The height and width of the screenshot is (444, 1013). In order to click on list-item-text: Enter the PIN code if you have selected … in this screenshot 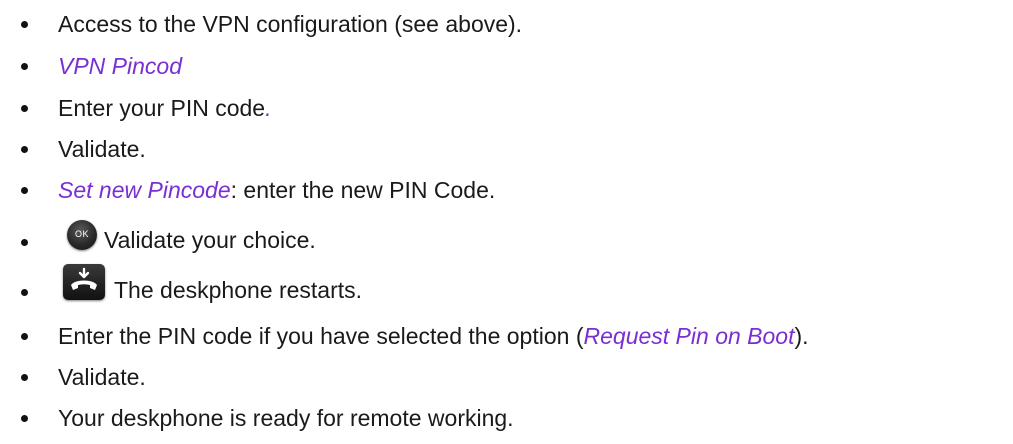, I will do `click(433, 336)`.